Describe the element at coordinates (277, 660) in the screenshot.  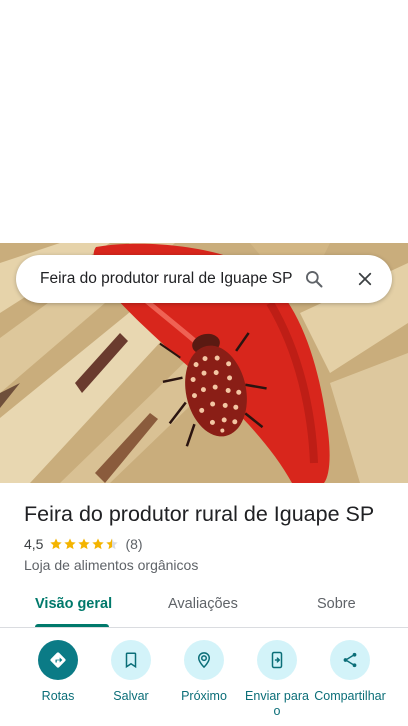
I see `send-to-phone-icon` at that location.